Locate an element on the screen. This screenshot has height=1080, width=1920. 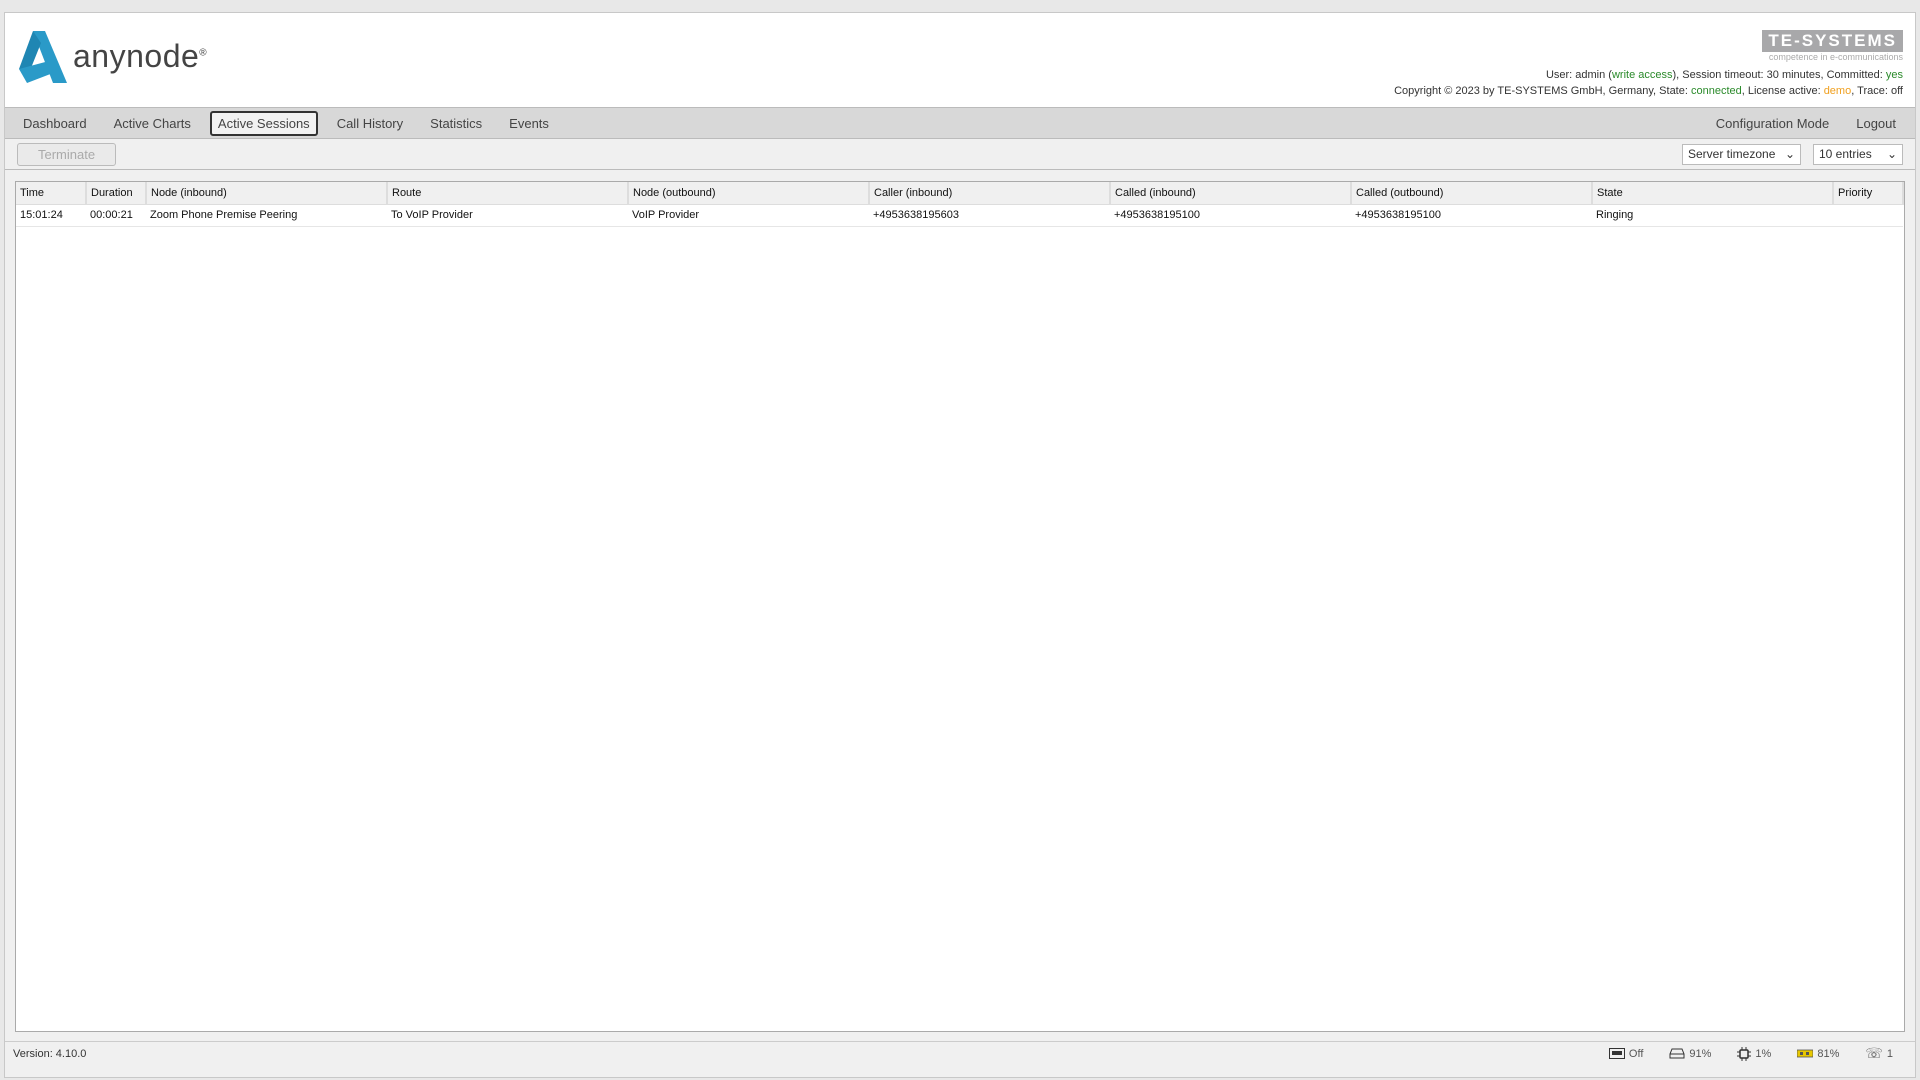
cell-time: 15:01:24 is located at coordinates (51, 215).